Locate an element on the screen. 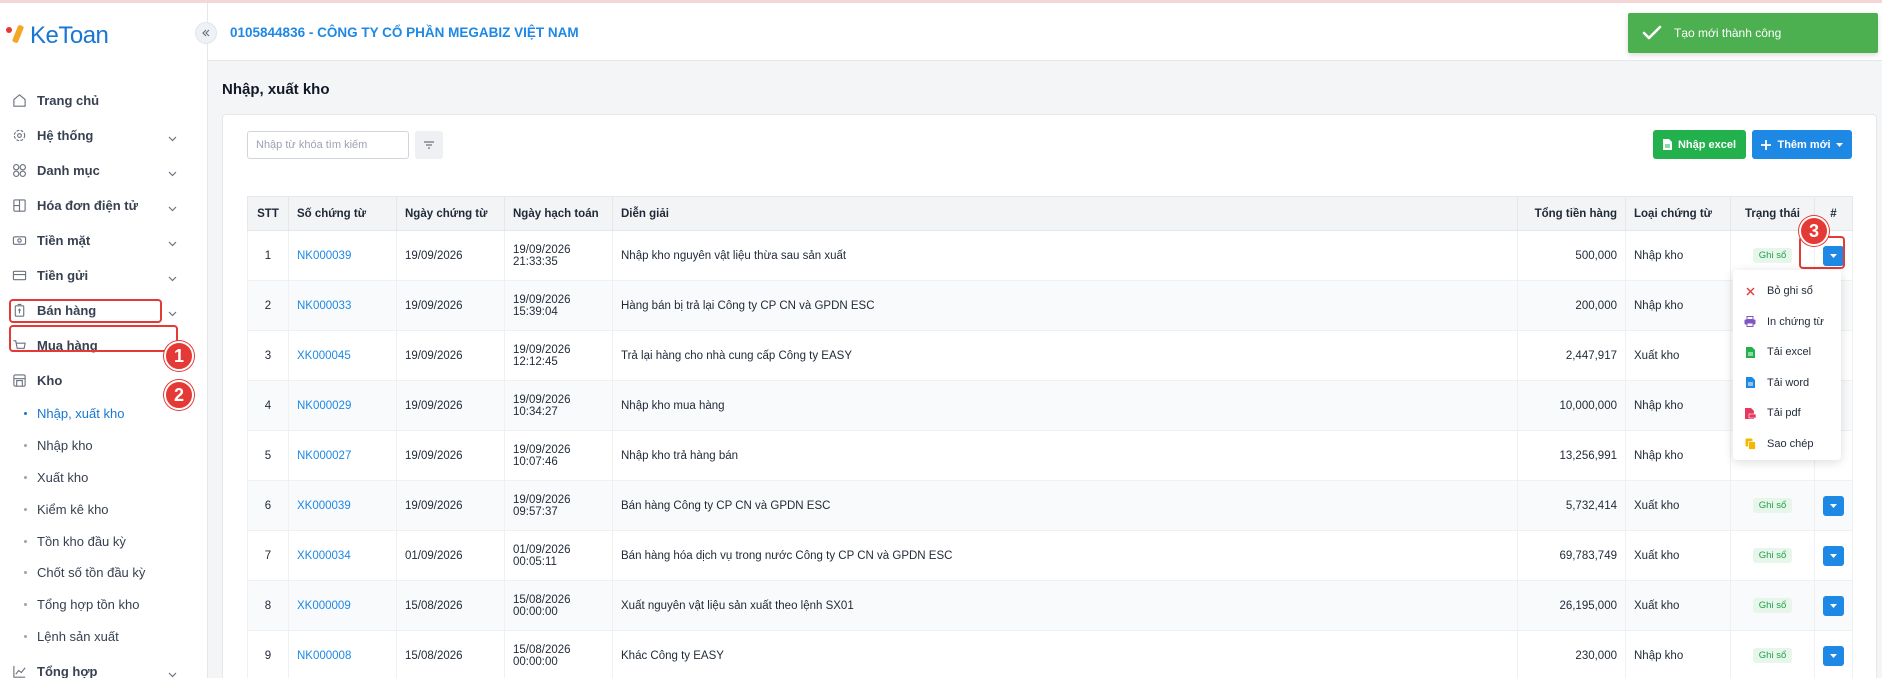 This screenshot has width=1882, height=678. cell-acc-date: 19/09/2026 09:57:37 is located at coordinates (558, 505).